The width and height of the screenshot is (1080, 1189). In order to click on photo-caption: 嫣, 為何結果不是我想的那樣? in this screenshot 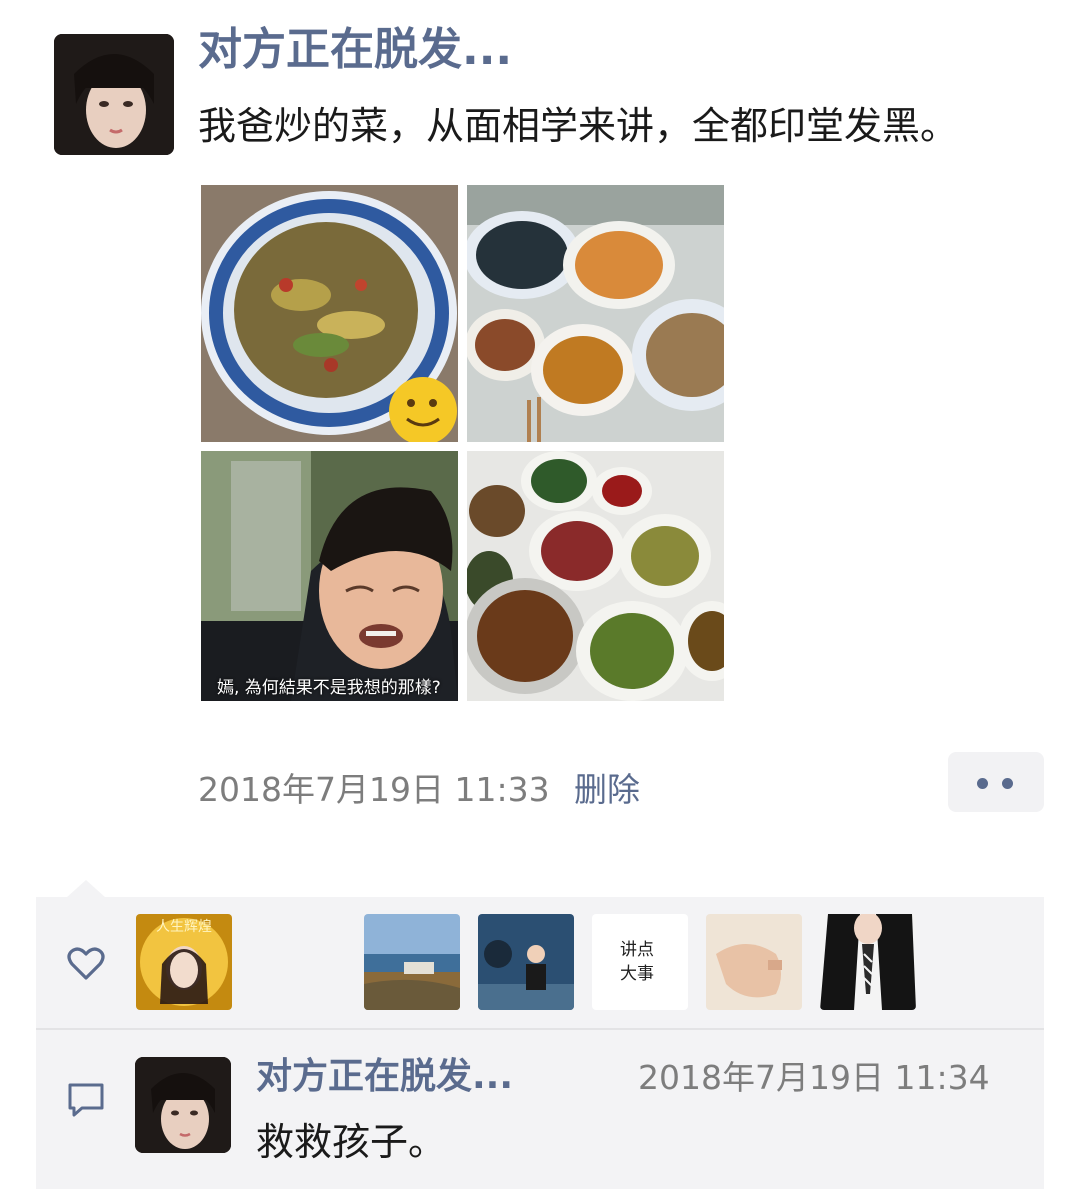, I will do `click(329, 688)`.